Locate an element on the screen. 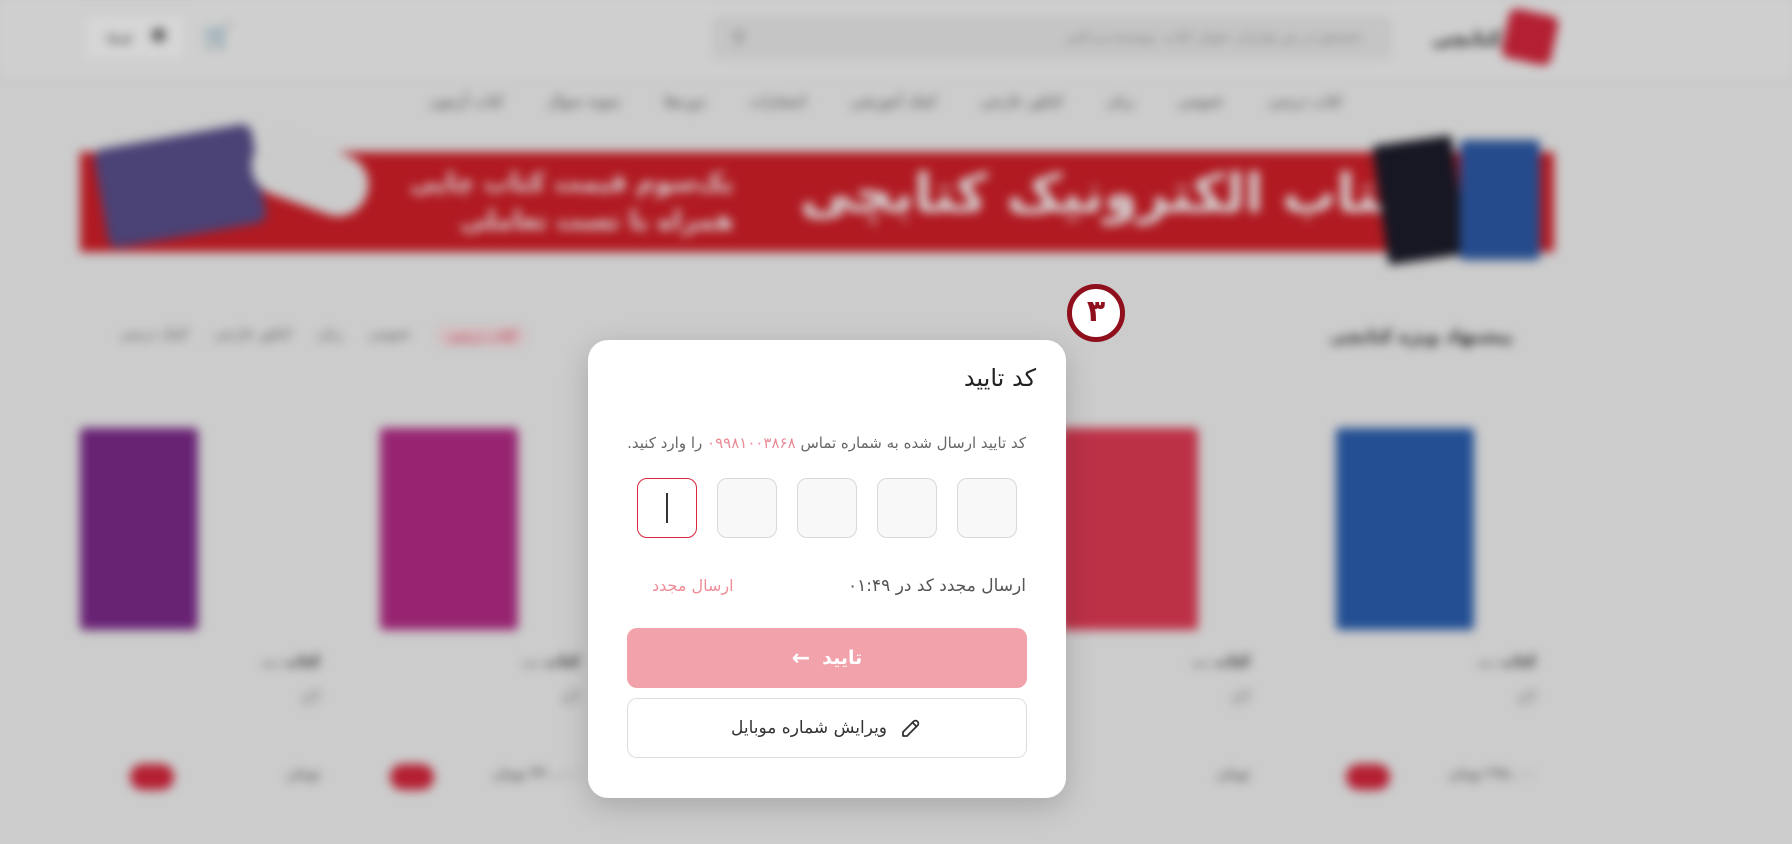  otp-inputs is located at coordinates (827, 508).